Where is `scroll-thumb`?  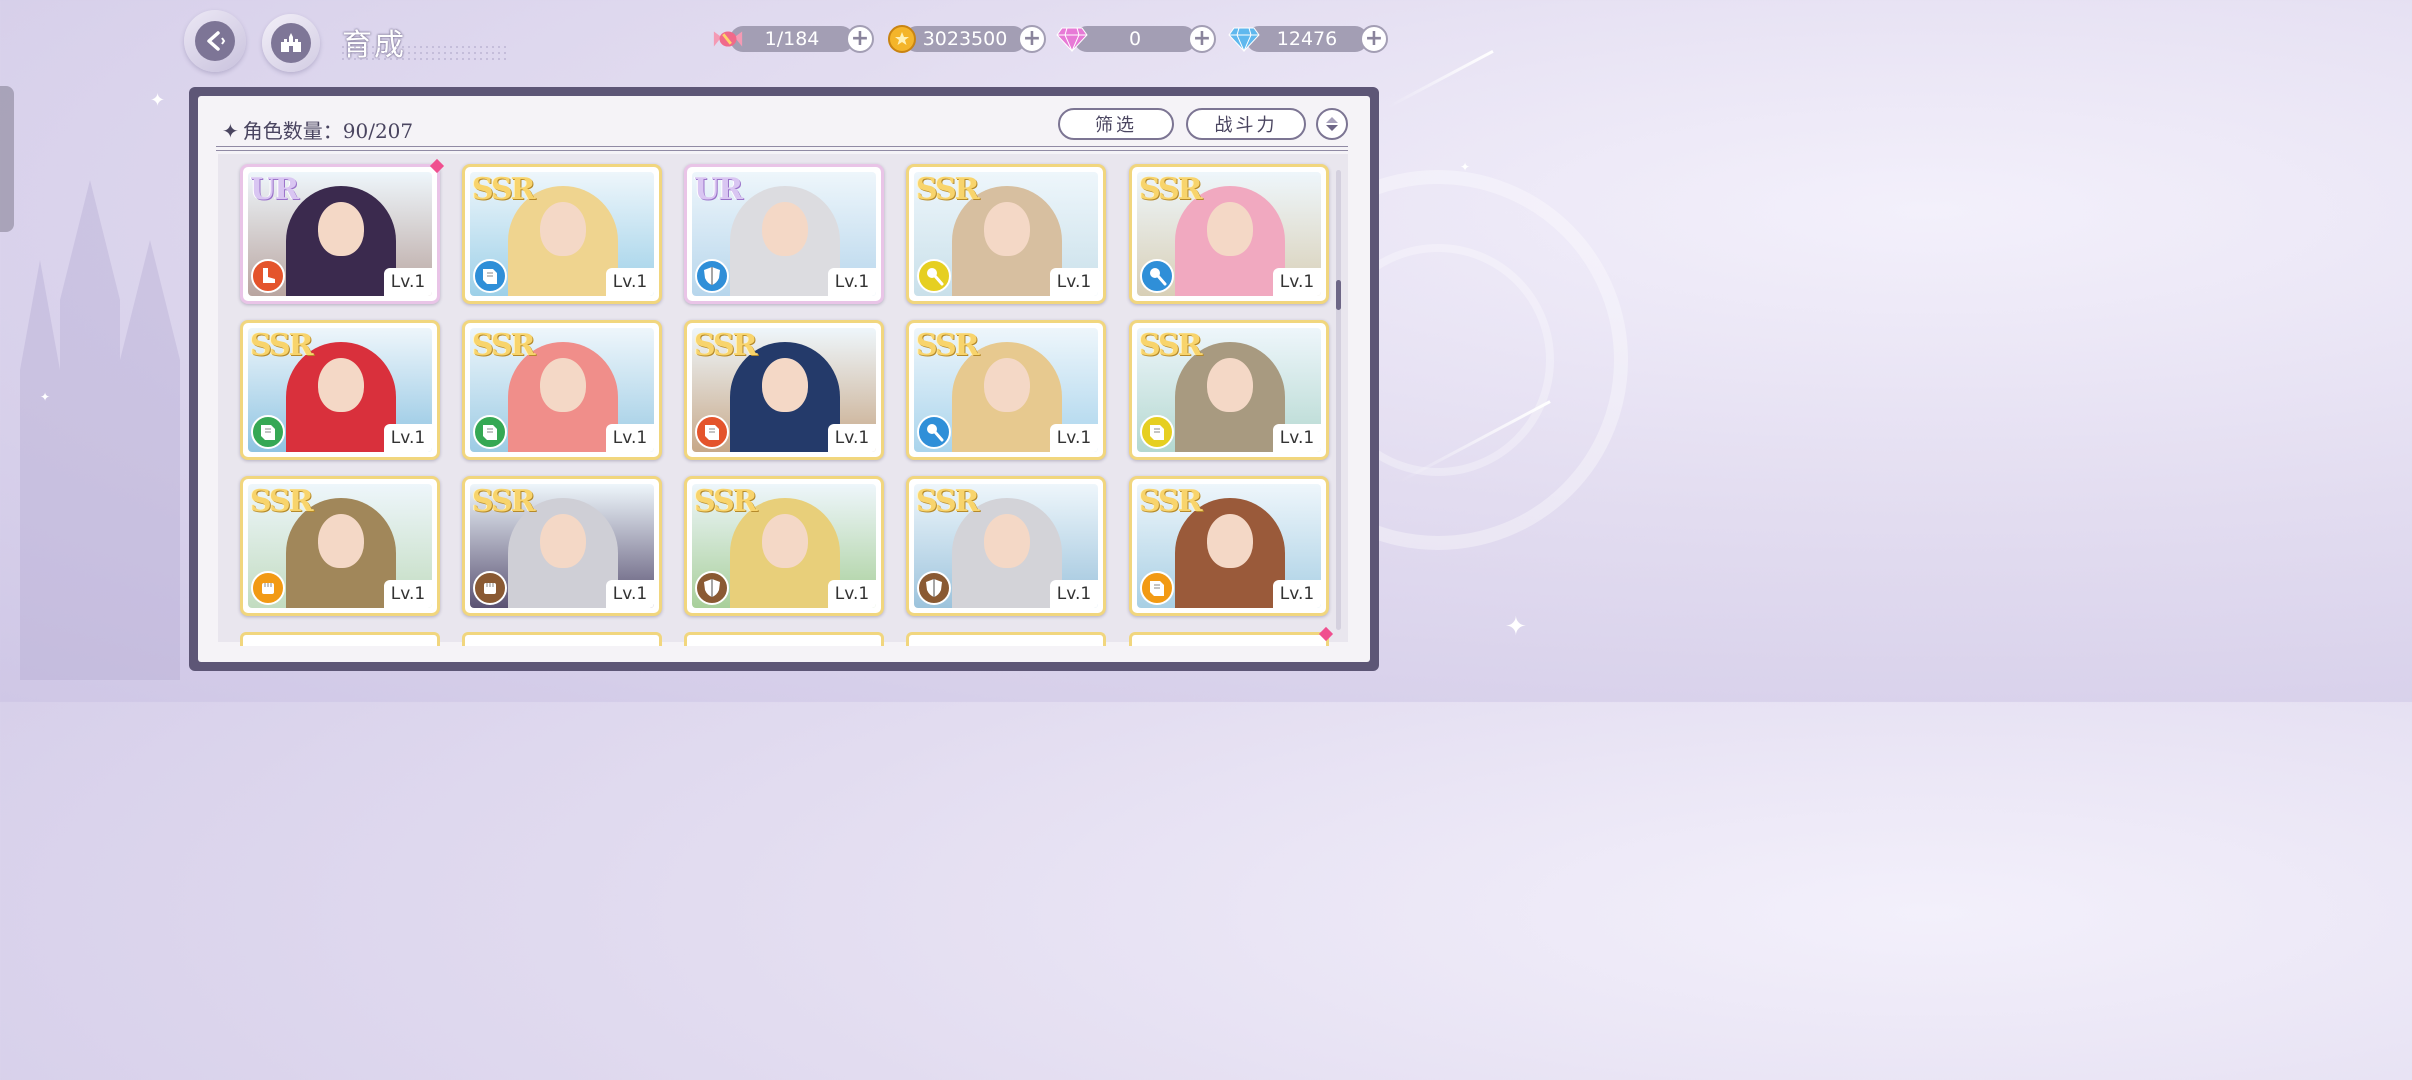 scroll-thumb is located at coordinates (1338, 295).